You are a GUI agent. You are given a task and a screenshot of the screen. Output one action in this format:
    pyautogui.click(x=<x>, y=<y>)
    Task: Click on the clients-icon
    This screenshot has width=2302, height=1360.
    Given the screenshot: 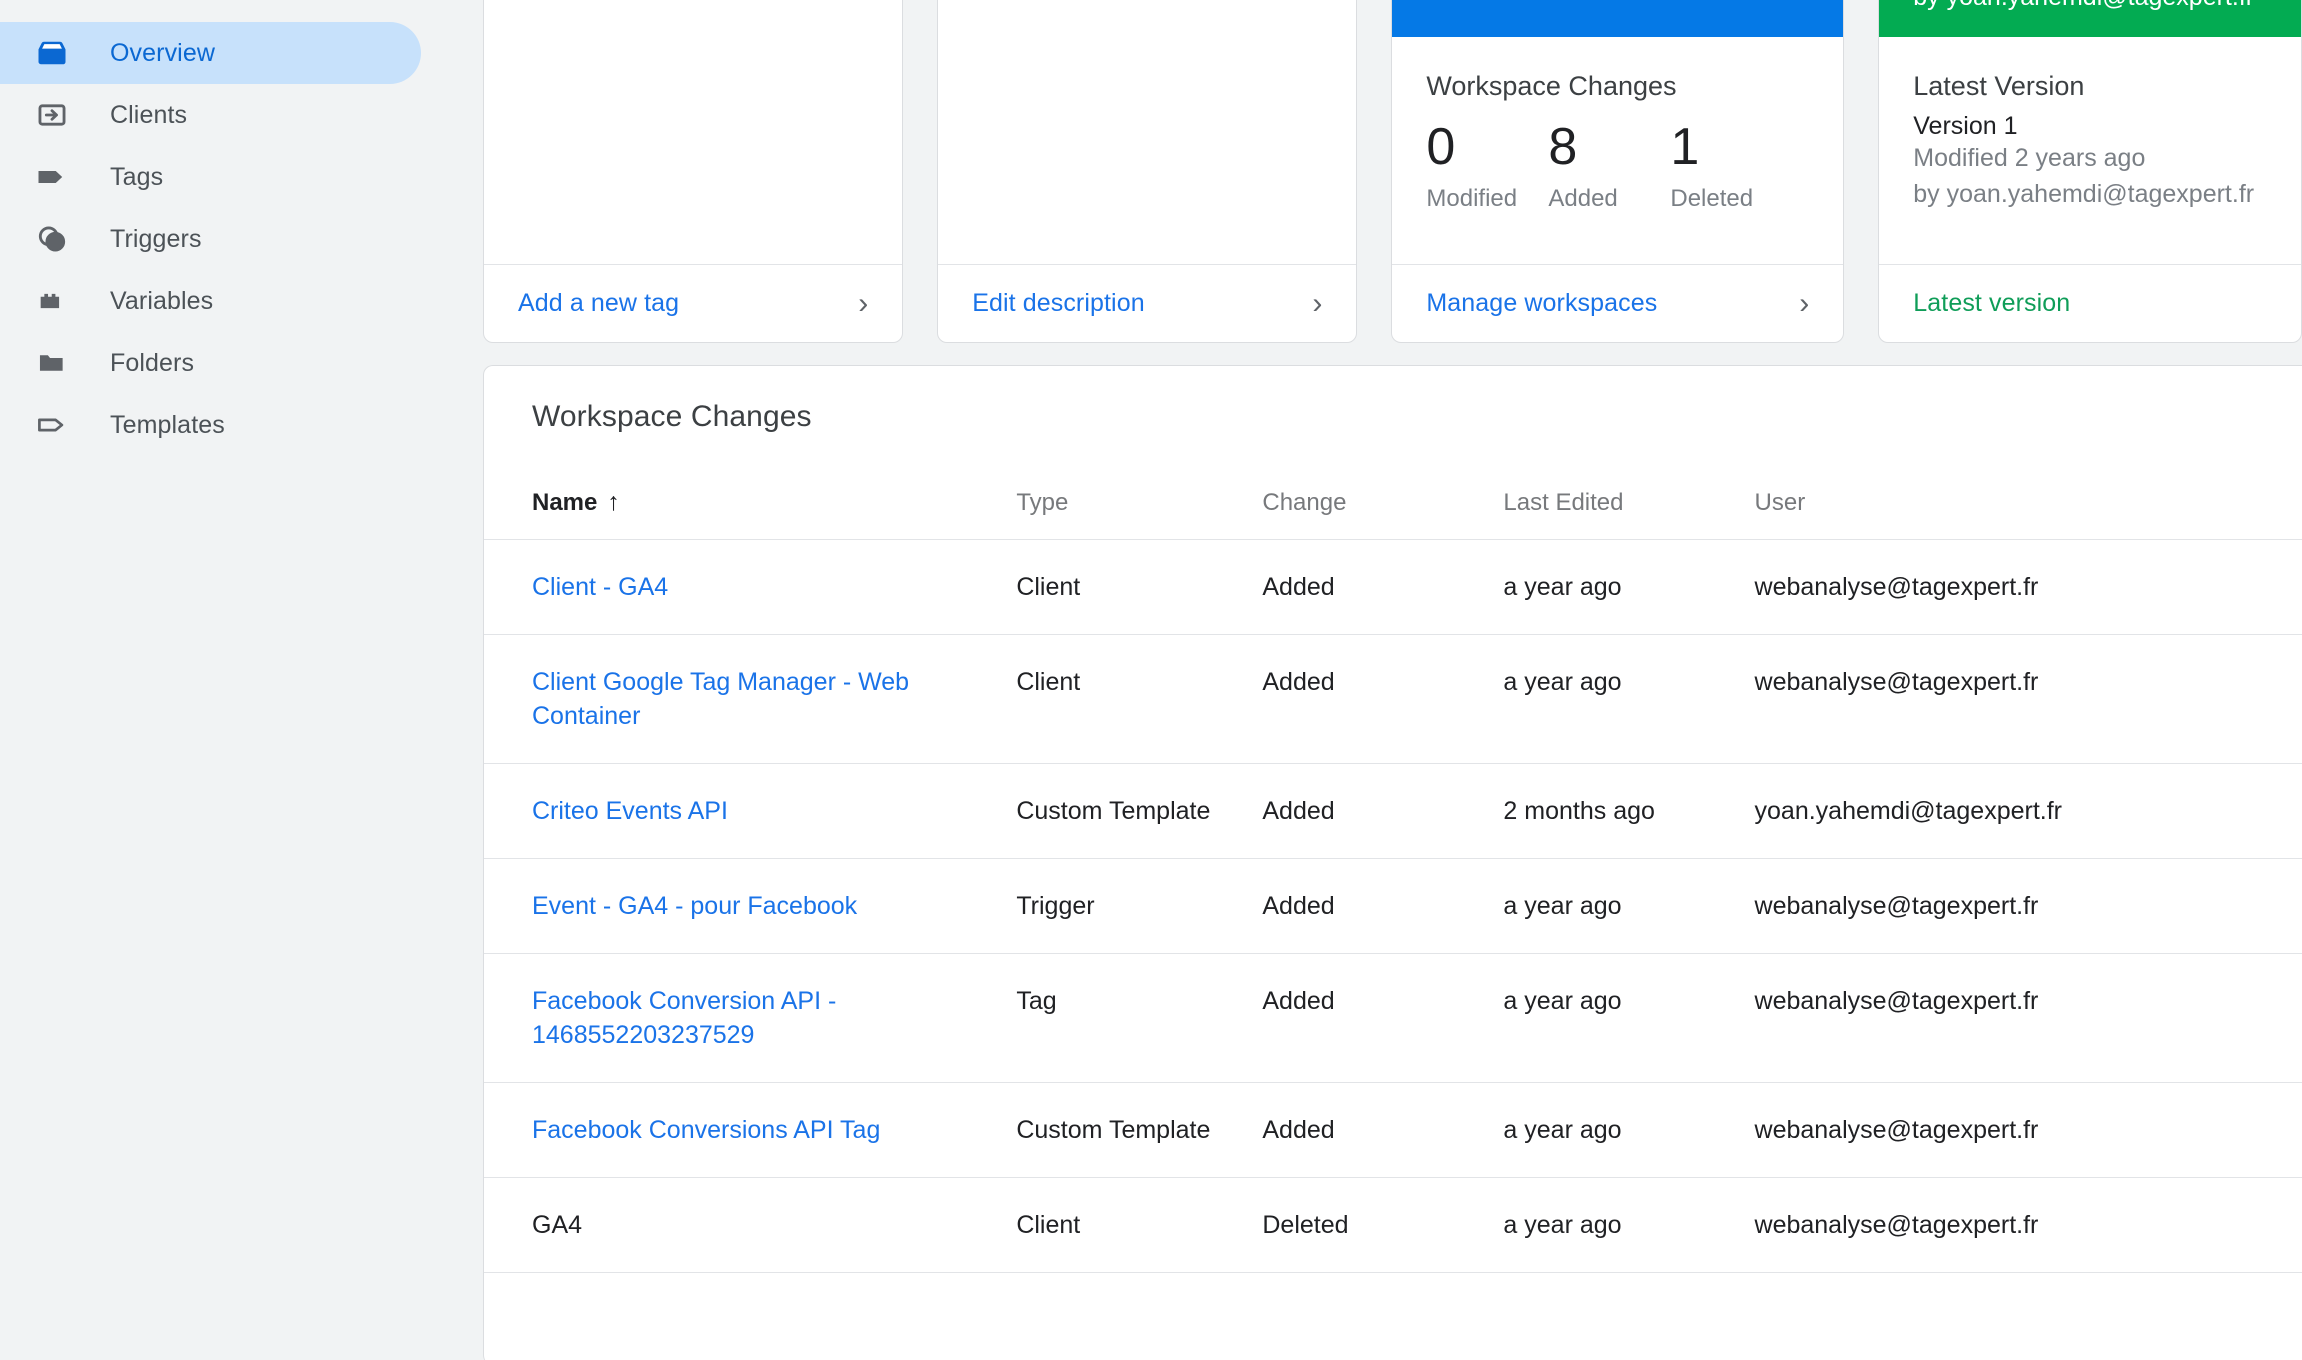 What is the action you would take?
    pyautogui.click(x=52, y=115)
    